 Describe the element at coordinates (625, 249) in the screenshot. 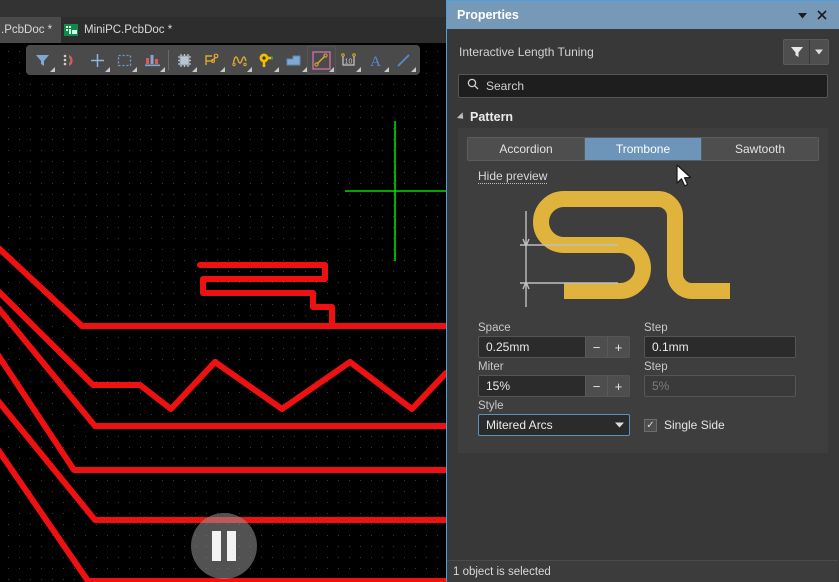

I see `trombone-pattern-preview` at that location.